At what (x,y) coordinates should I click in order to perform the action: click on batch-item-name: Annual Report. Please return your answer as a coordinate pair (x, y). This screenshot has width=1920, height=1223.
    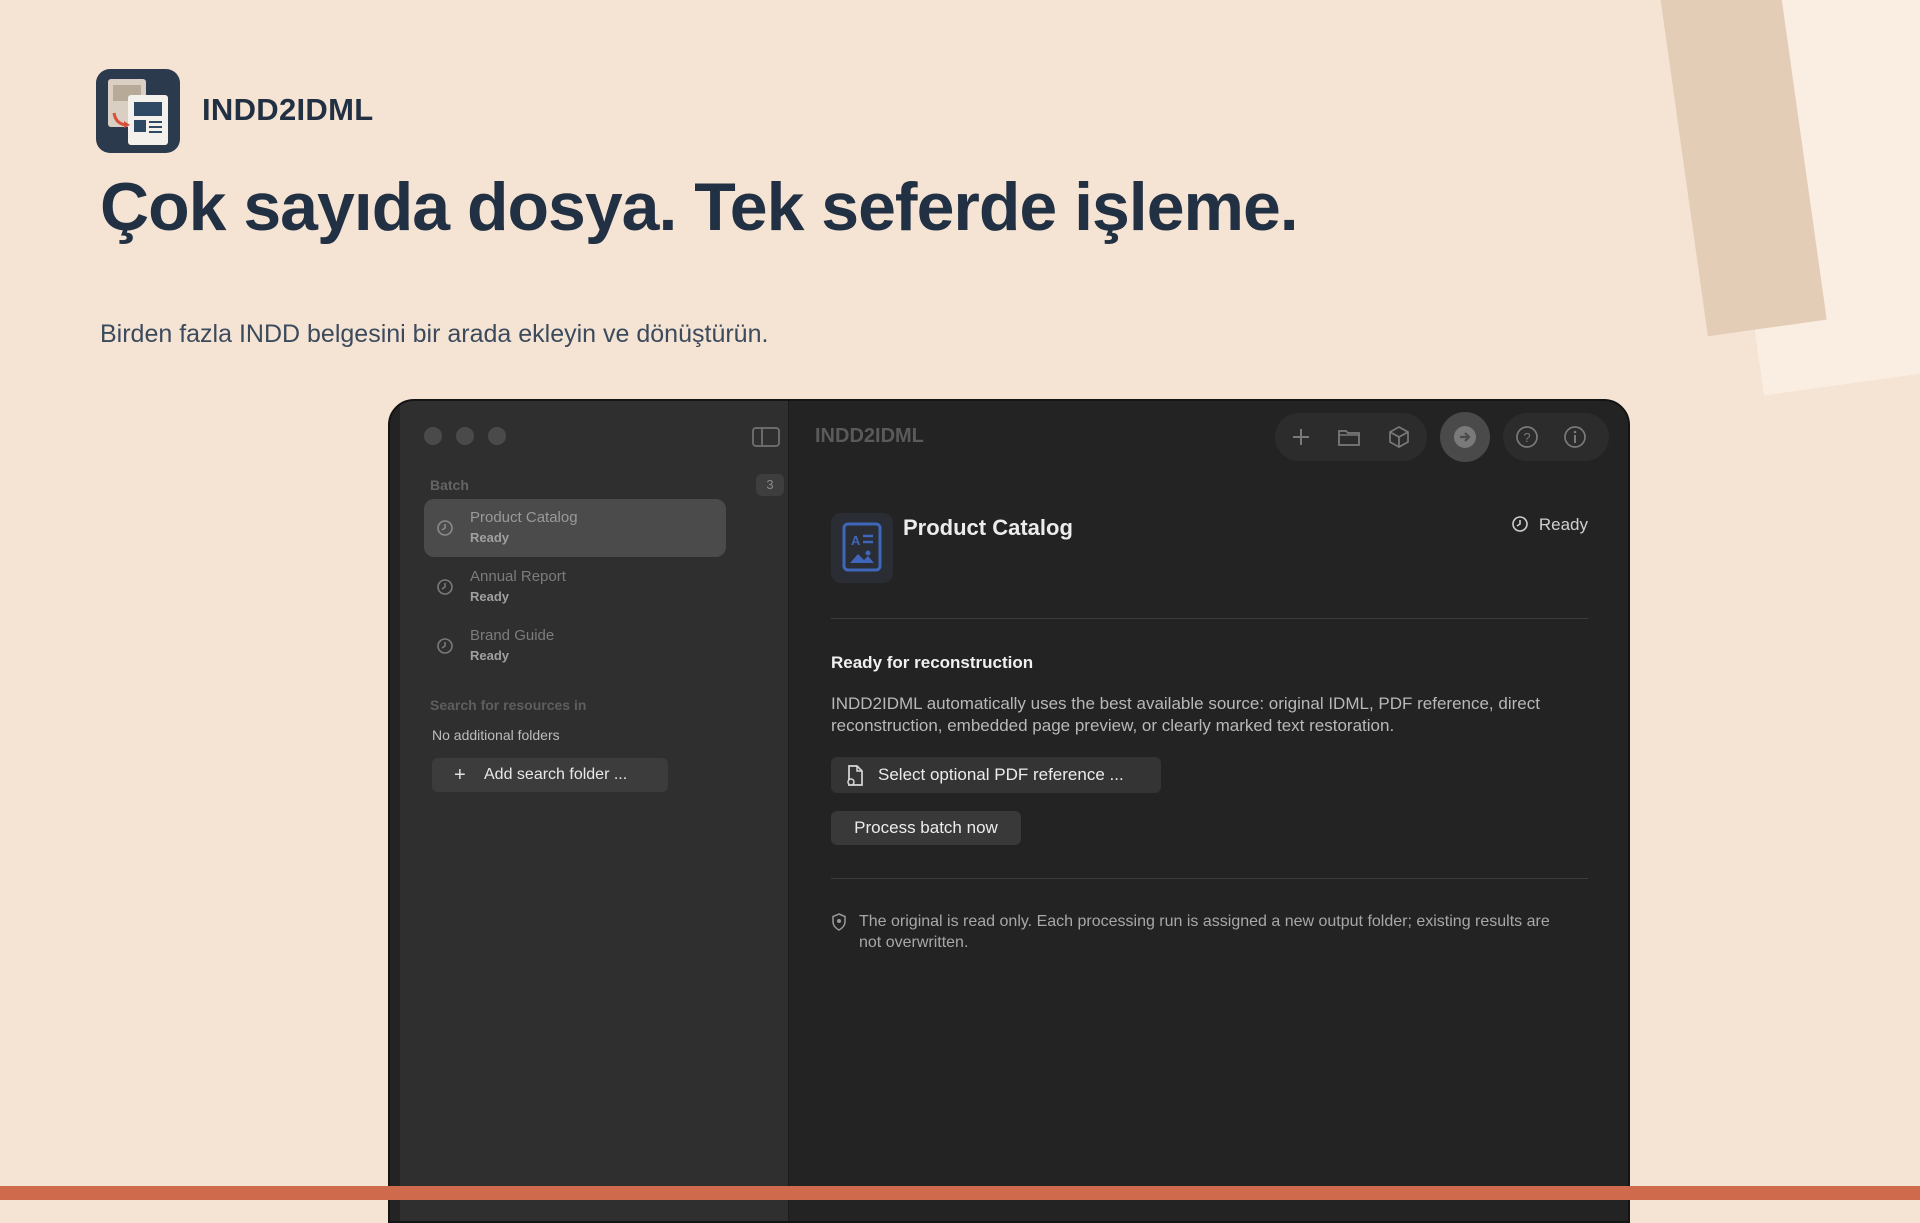
    Looking at the image, I should click on (518, 576).